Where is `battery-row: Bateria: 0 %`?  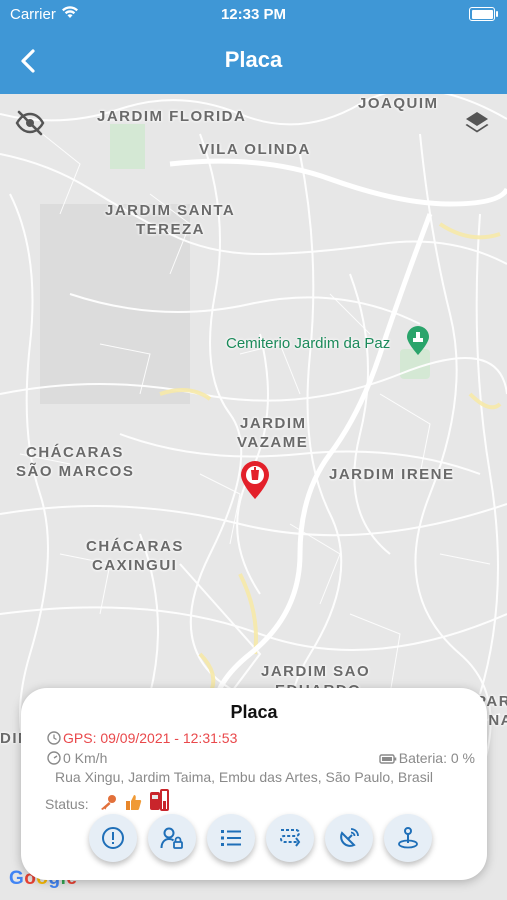
battery-row: Bateria: 0 % is located at coordinates (427, 758).